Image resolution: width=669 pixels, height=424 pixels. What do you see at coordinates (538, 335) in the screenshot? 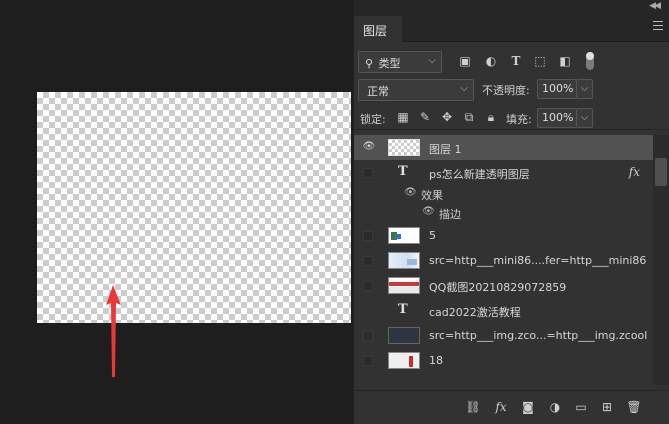
I see `layer-name: src=http___img.zco...=http___img.zcool` at bounding box center [538, 335].